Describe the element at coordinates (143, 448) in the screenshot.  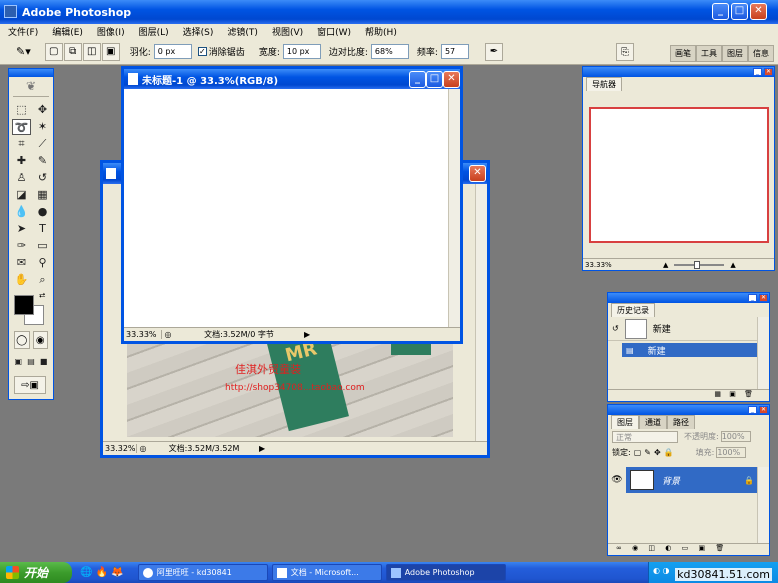
I see `back-doc-status-icon: ◎` at that location.